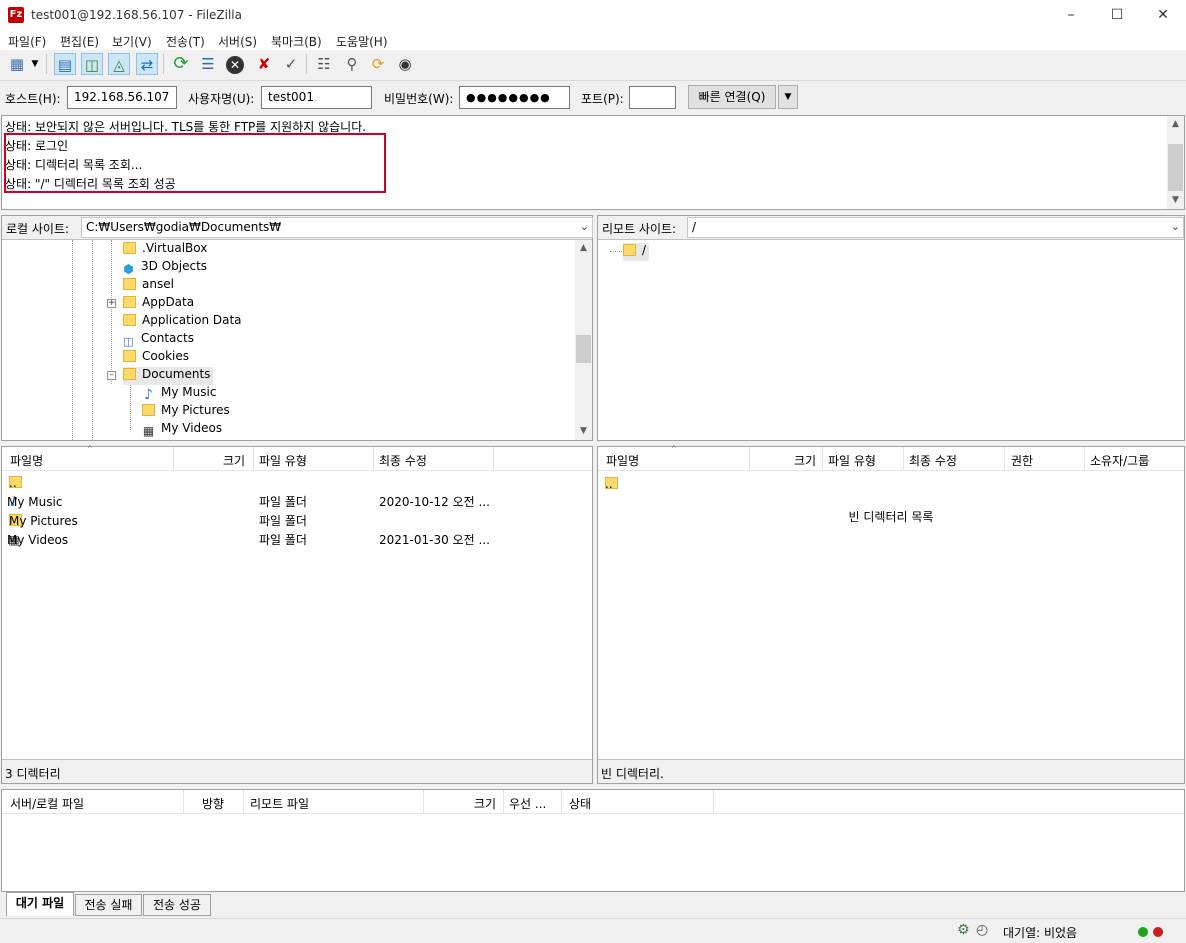  Describe the element at coordinates (186, 412) in the screenshot. I see `tree-item: My Pictures` at that location.